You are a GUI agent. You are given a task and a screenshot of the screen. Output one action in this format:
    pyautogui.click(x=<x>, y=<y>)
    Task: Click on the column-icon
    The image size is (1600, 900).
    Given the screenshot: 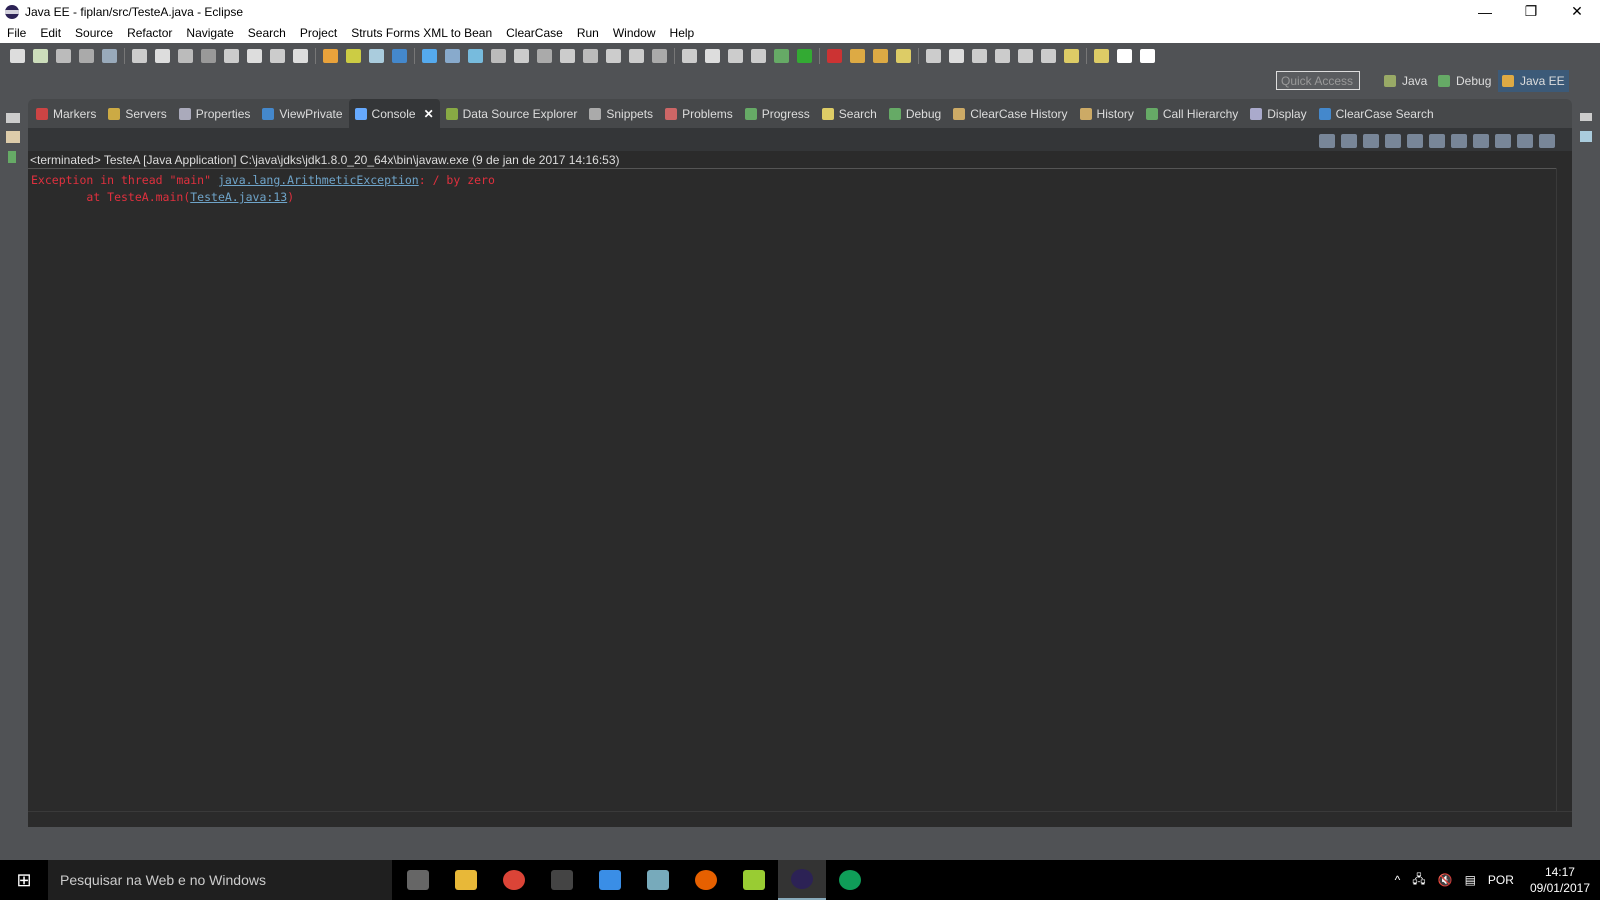 What is the action you would take?
    pyautogui.click(x=521, y=56)
    